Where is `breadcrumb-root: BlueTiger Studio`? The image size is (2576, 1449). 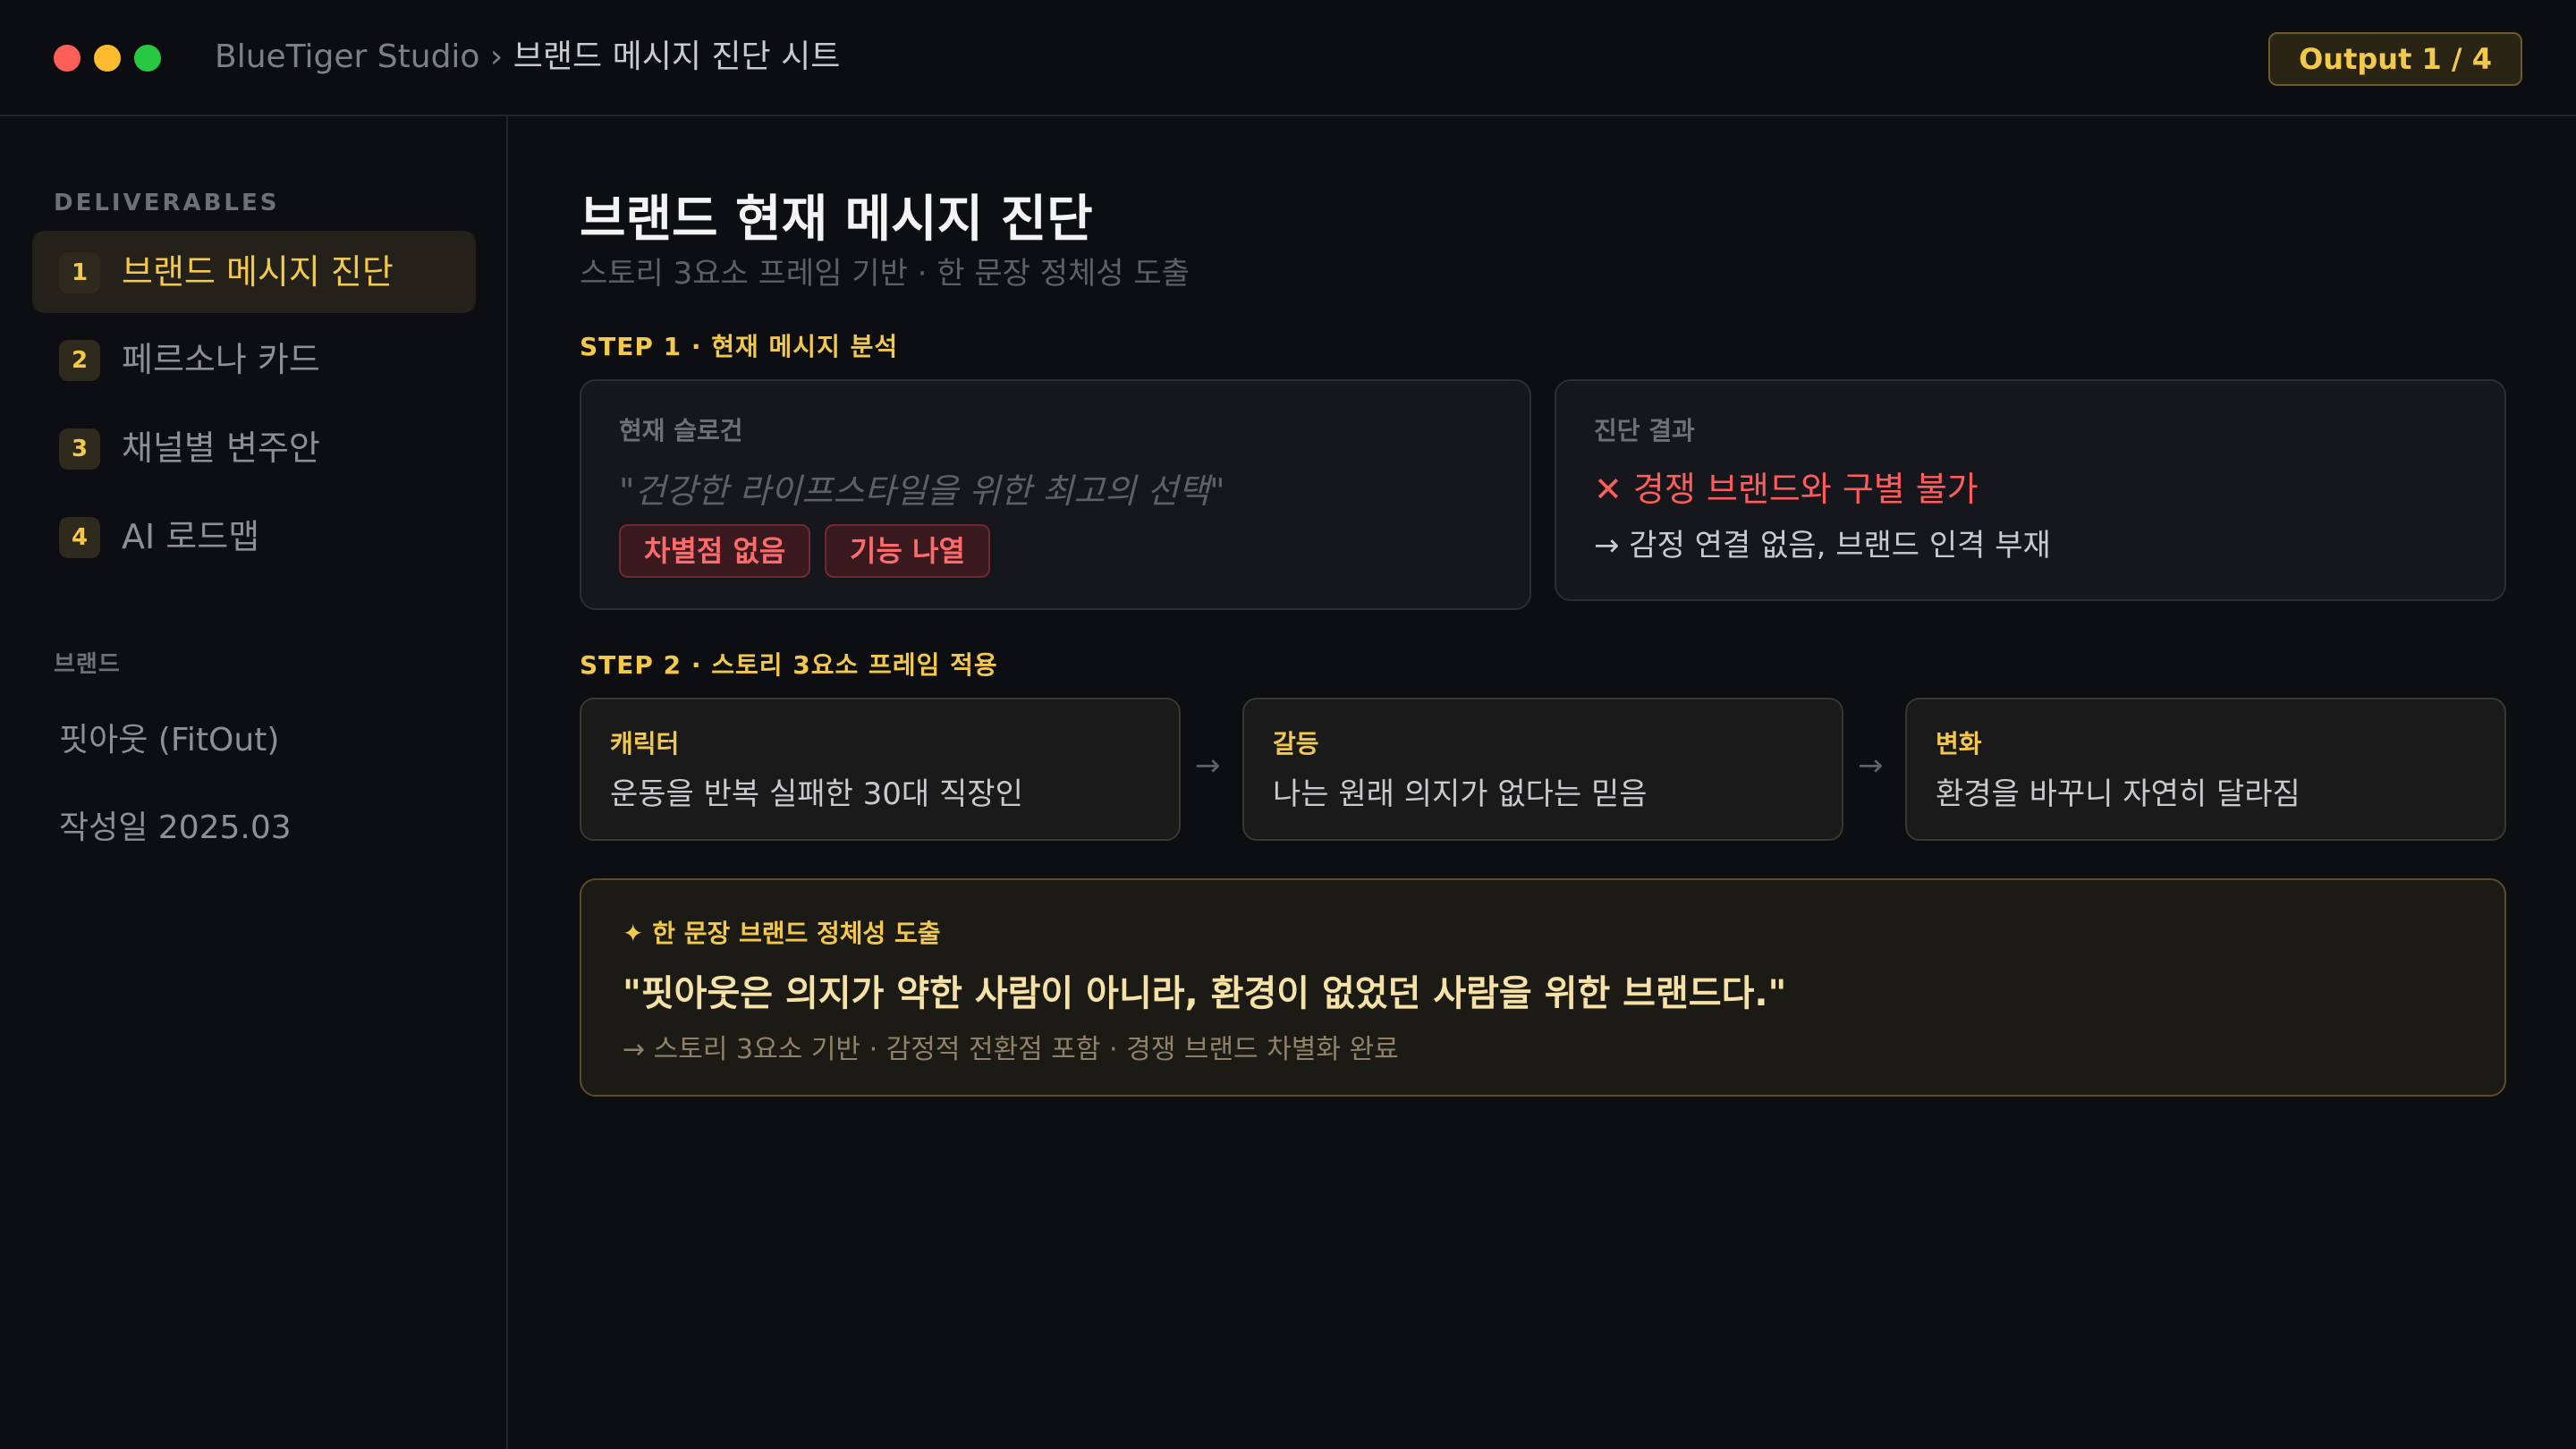
breadcrumb-root: BlueTiger Studio is located at coordinates (347, 56).